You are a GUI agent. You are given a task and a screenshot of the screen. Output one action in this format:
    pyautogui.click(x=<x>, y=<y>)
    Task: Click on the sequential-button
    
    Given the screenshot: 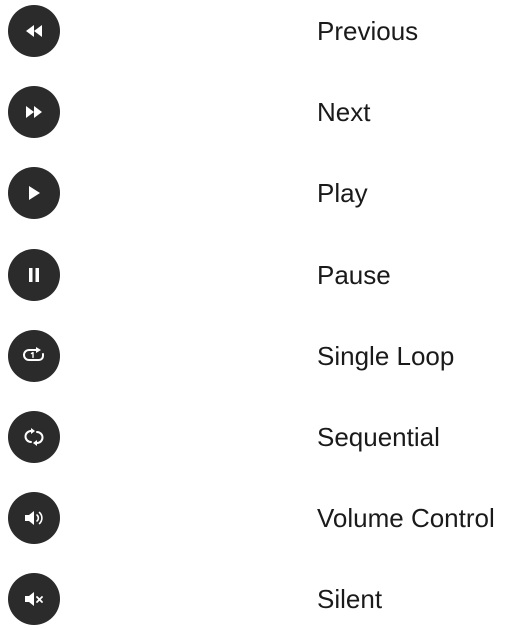 What is the action you would take?
    pyautogui.click(x=34, y=437)
    